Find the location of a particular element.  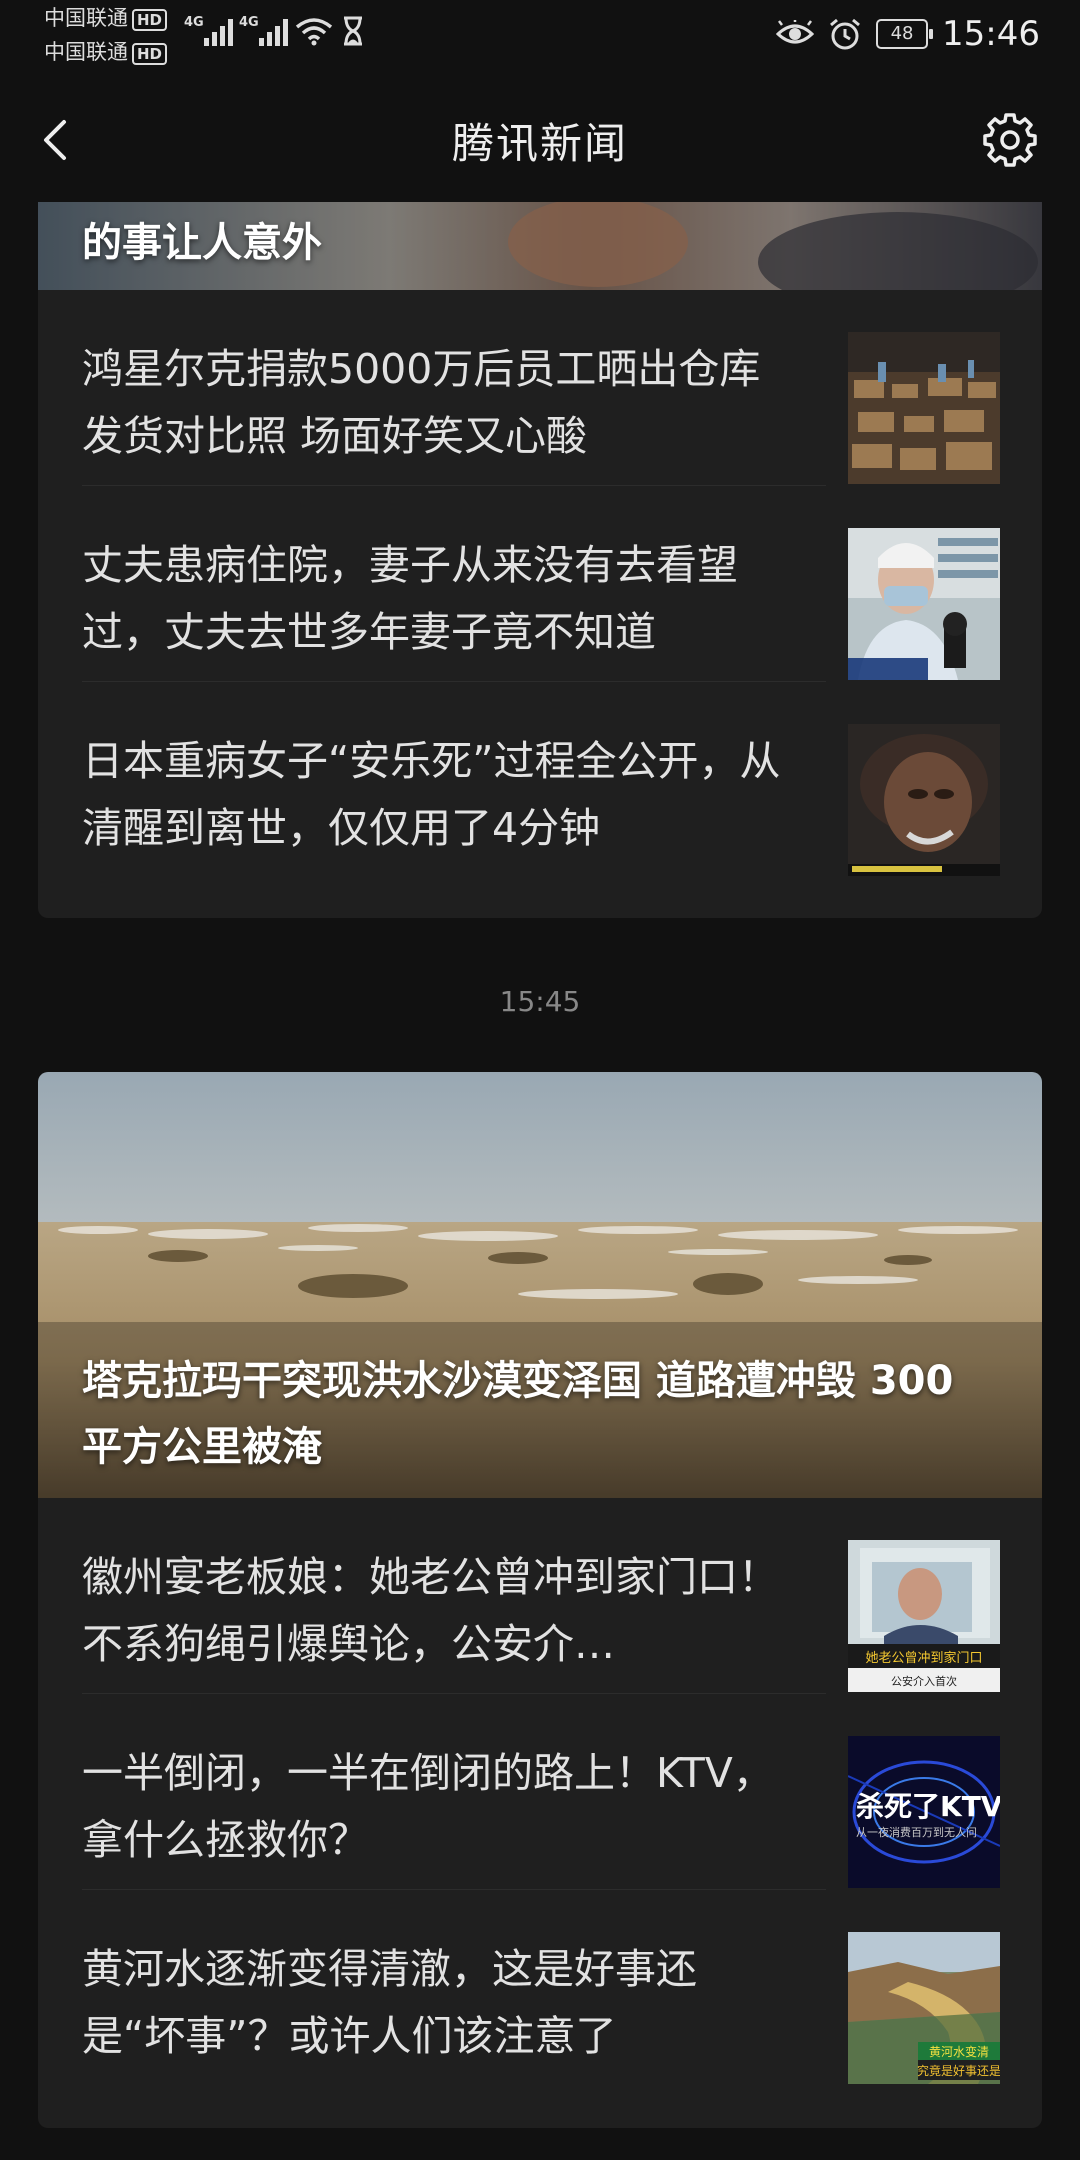

gear-icon is located at coordinates (1010, 140).